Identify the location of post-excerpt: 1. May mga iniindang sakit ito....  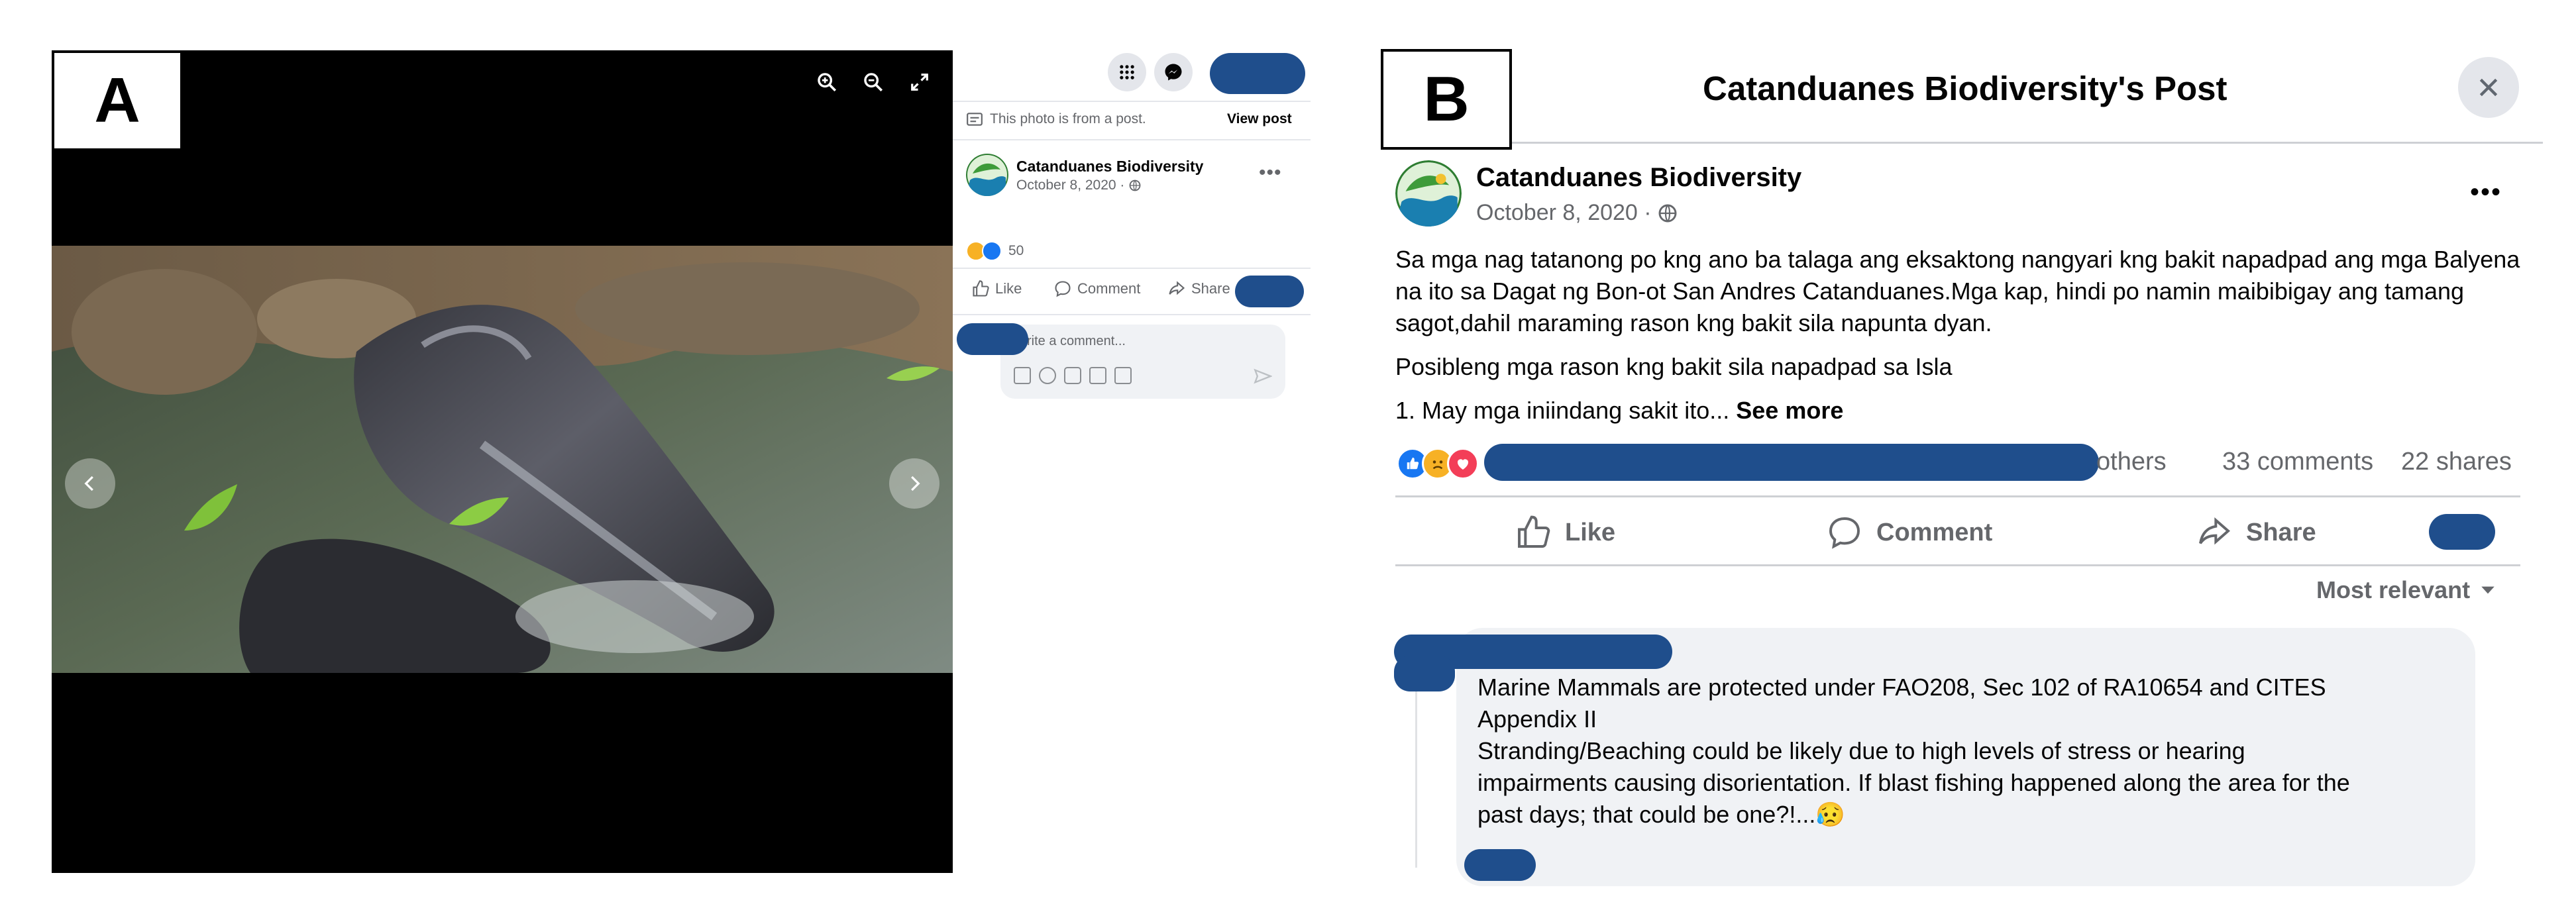
(1562, 410).